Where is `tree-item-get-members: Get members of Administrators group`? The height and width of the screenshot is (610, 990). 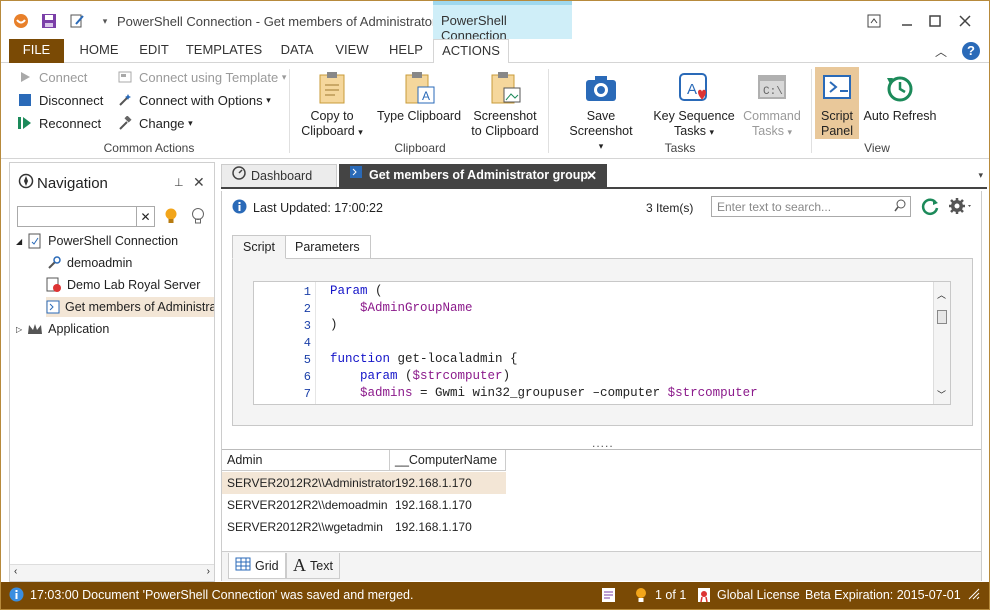 tree-item-get-members: Get members of Administrators group is located at coordinates (130, 307).